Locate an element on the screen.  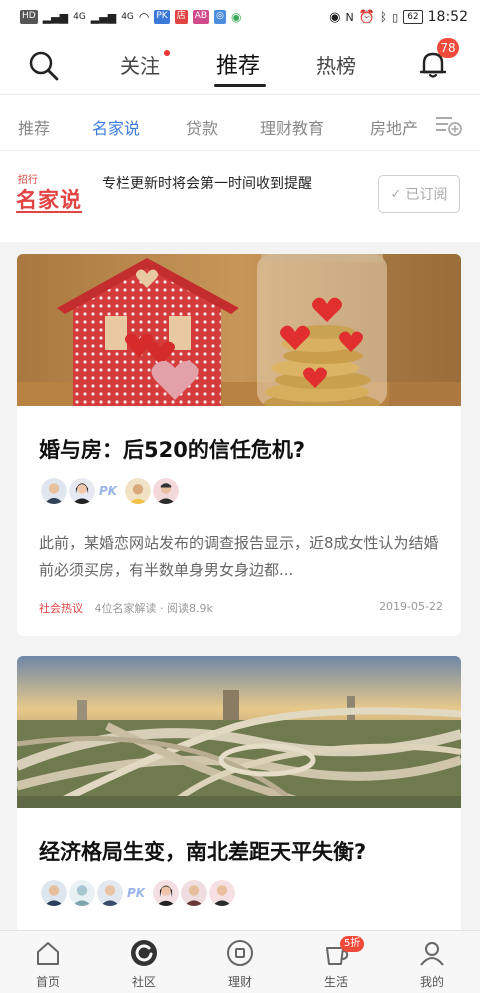
tab-recommend: 推荐 is located at coordinates (238, 64).